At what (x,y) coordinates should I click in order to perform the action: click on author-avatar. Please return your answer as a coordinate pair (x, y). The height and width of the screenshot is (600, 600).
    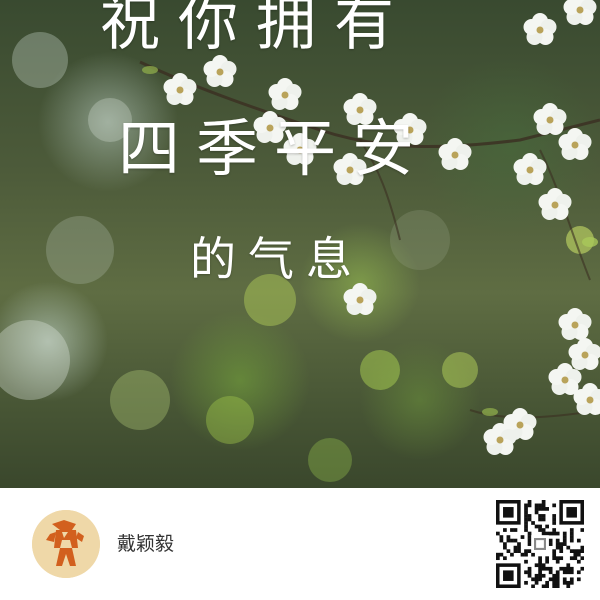
    Looking at the image, I should click on (66, 544).